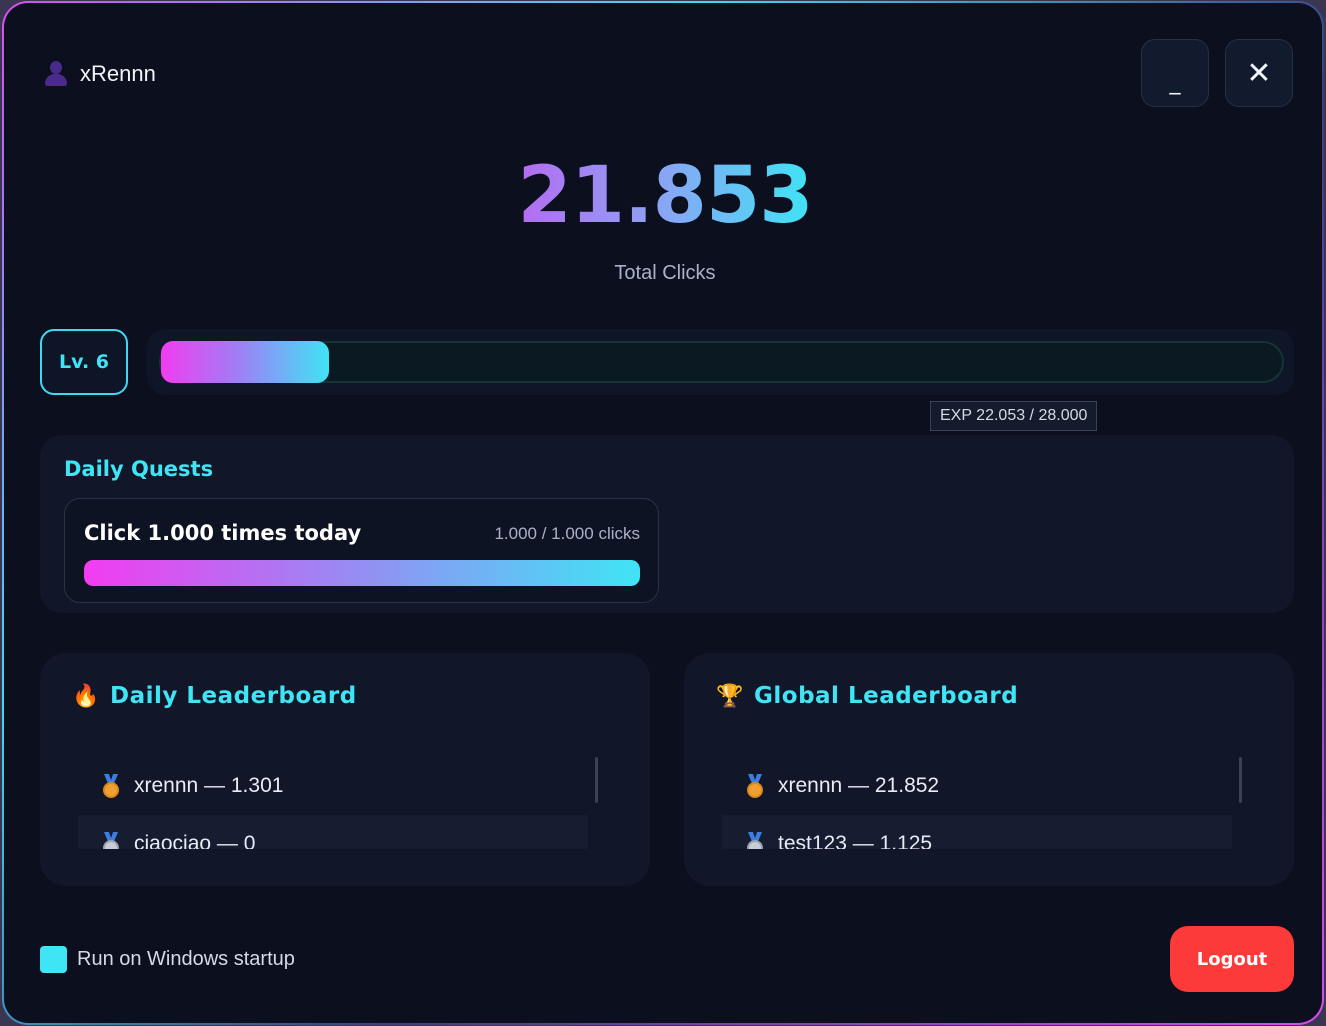  Describe the element at coordinates (1175, 82) in the screenshot. I see `minimize-icon: _` at that location.